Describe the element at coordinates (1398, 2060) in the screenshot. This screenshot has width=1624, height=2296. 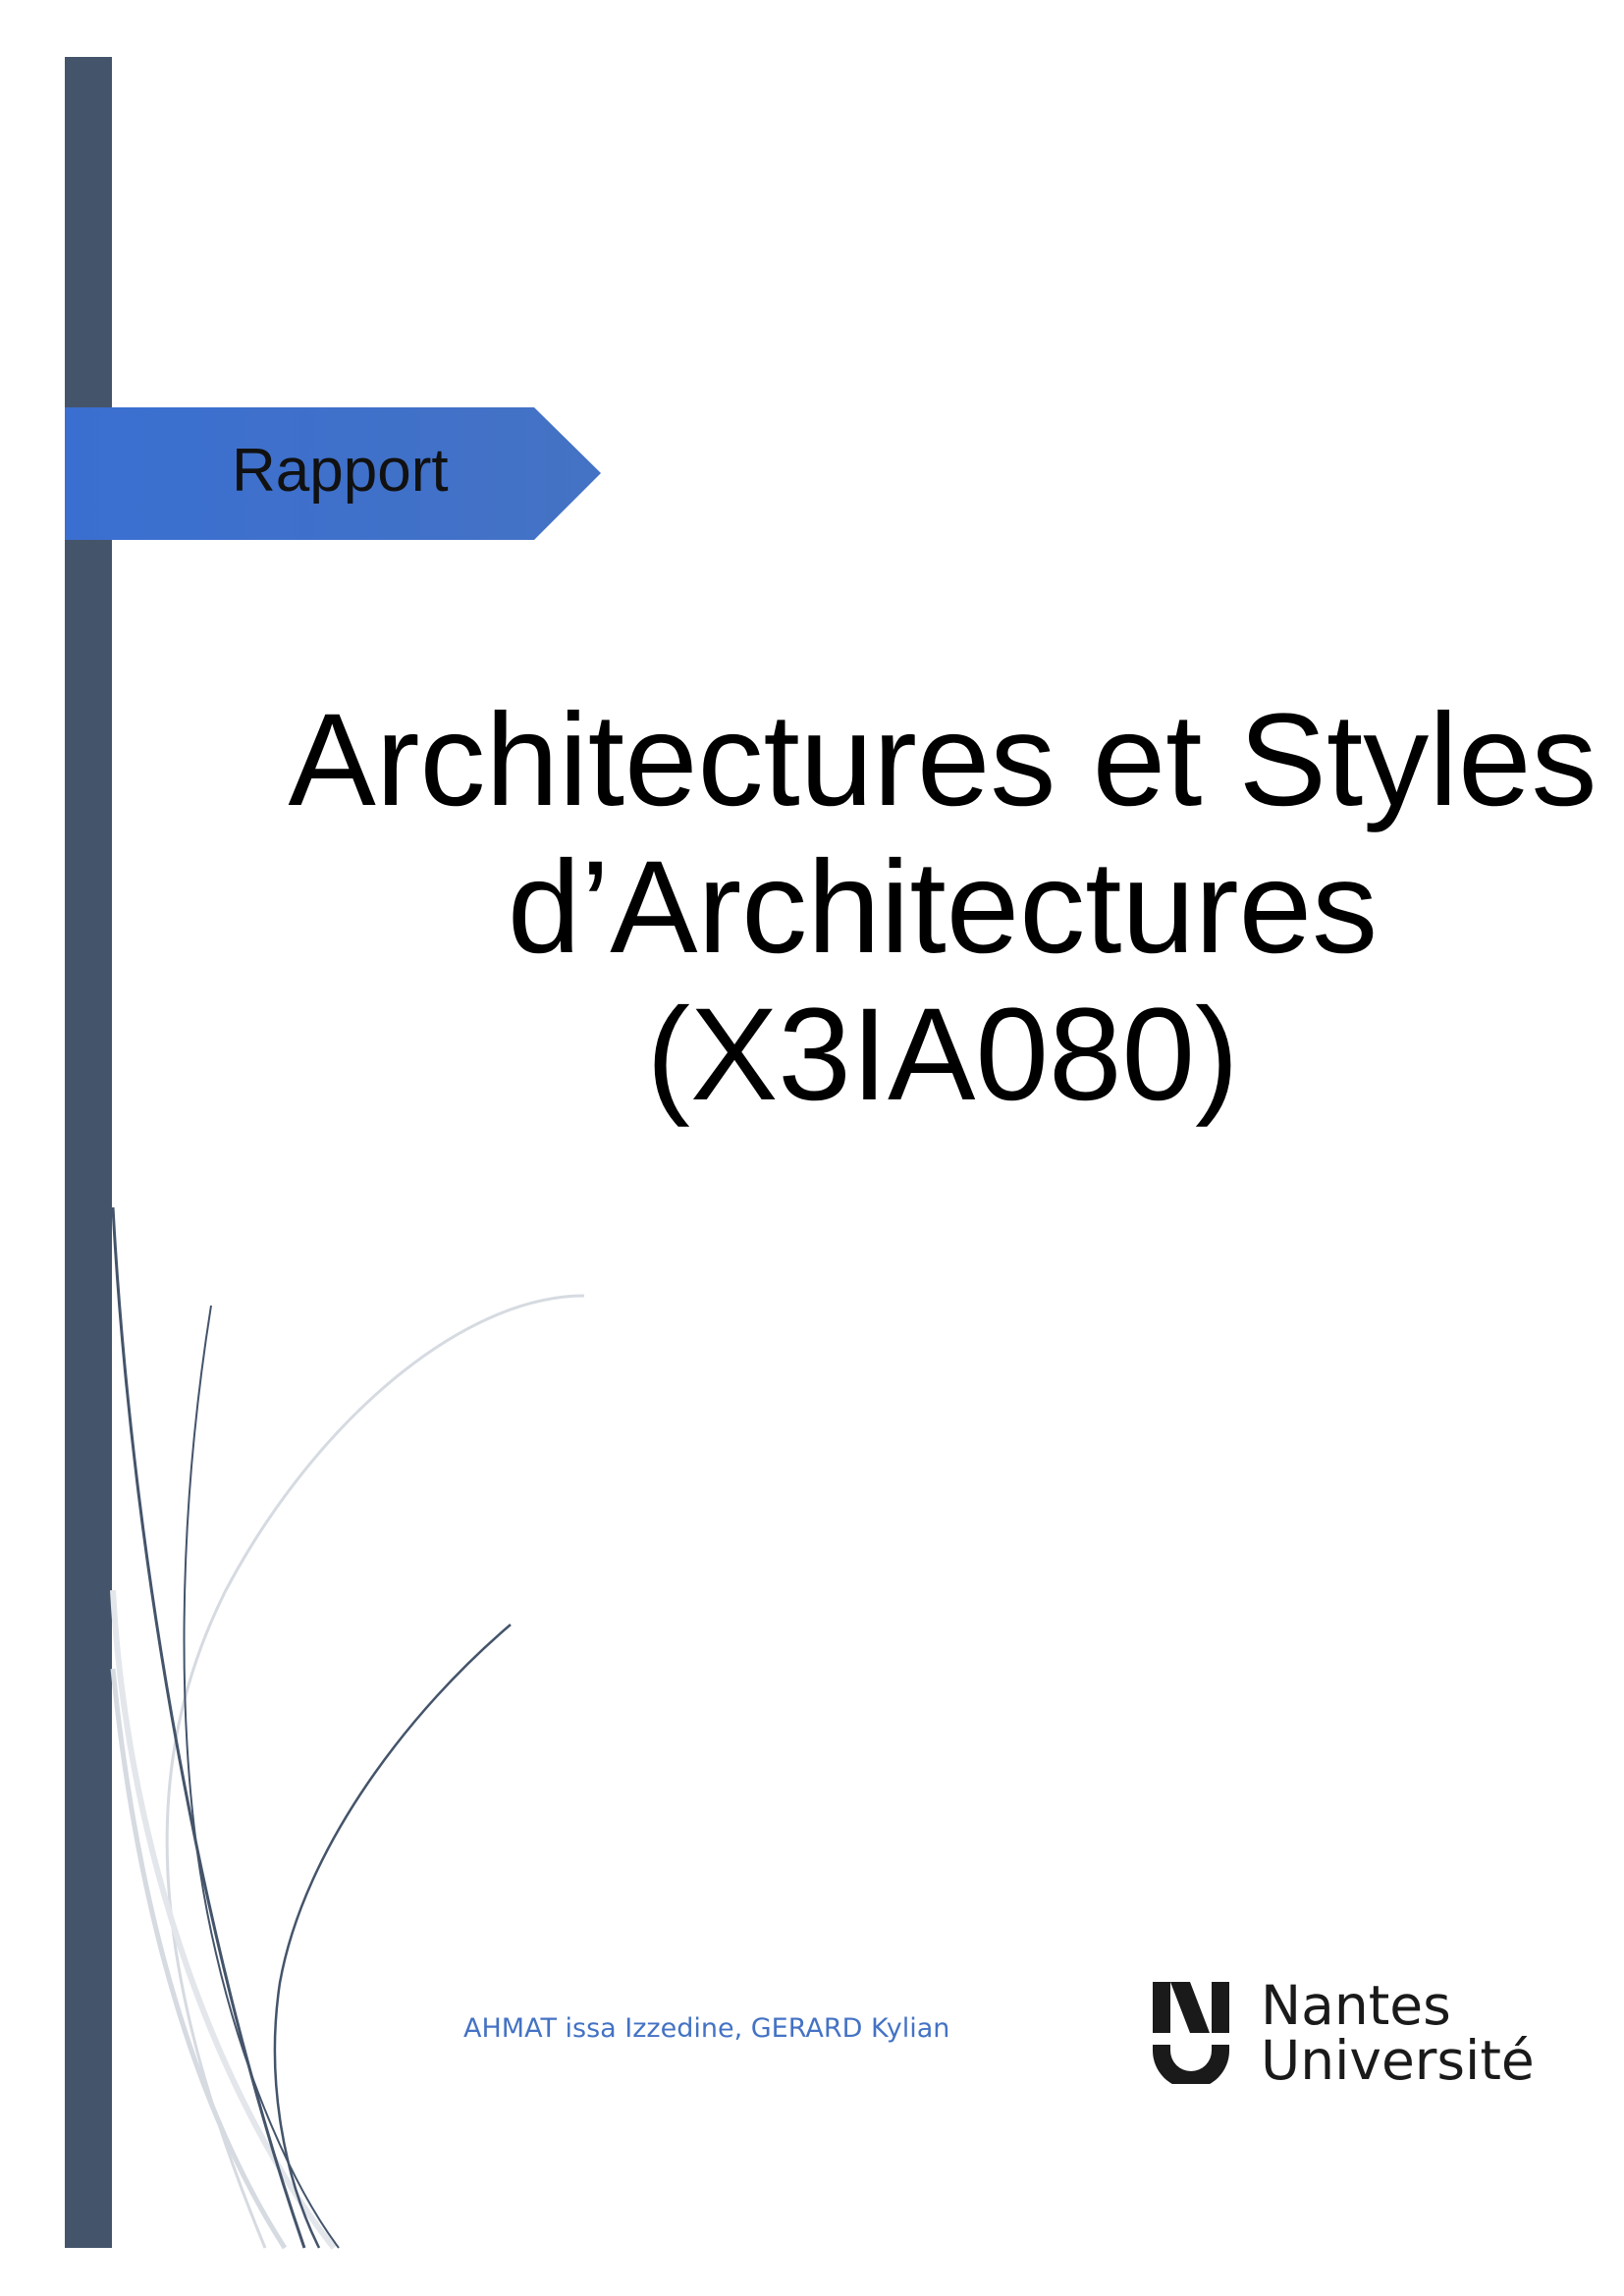
I see `logo-line-2: Université` at that location.